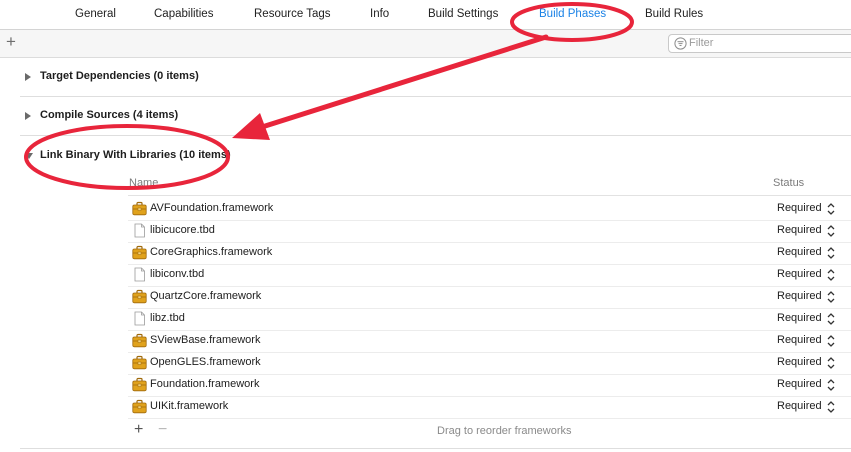 The width and height of the screenshot is (851, 452). I want to click on section-divider, so click(435, 448).